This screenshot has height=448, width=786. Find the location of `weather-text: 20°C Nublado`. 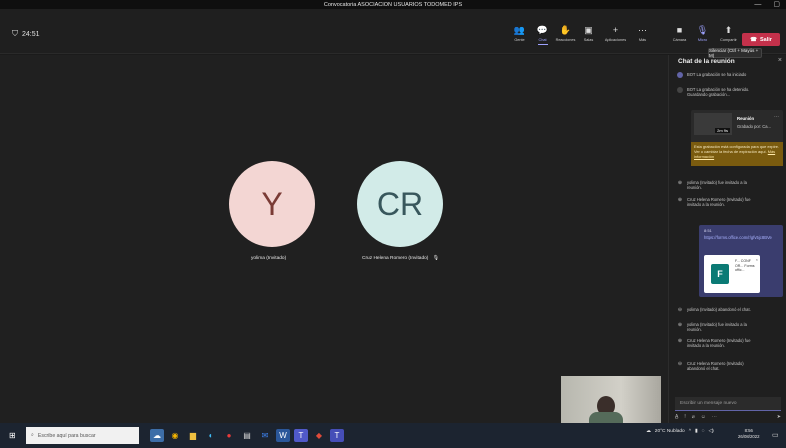

weather-text: 20°C Nublado is located at coordinates (670, 431).